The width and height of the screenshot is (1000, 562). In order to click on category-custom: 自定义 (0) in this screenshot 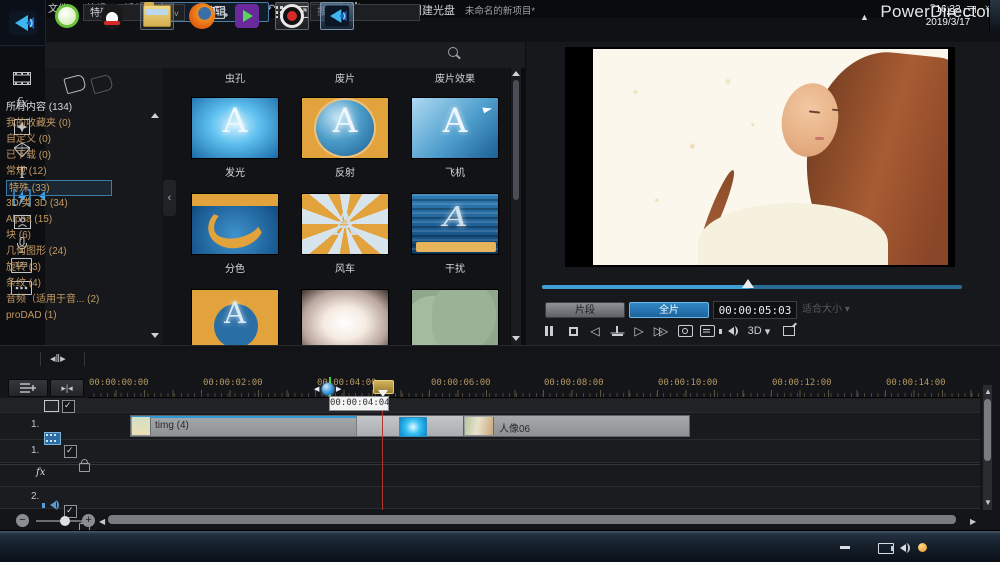, I will do `click(59, 140)`.